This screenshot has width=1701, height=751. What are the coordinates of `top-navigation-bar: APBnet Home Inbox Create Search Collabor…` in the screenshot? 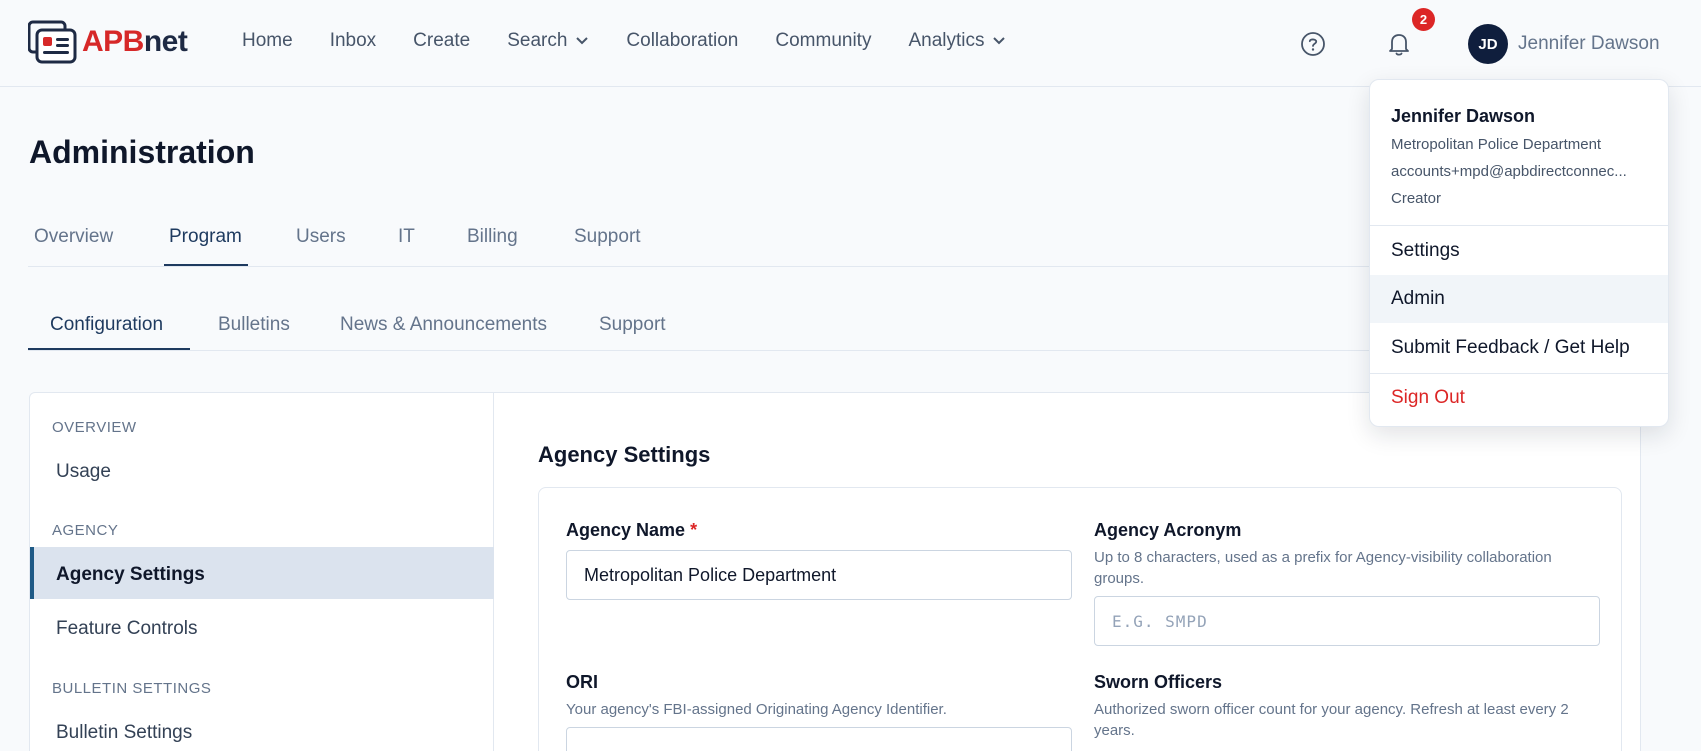 It's located at (850, 43).